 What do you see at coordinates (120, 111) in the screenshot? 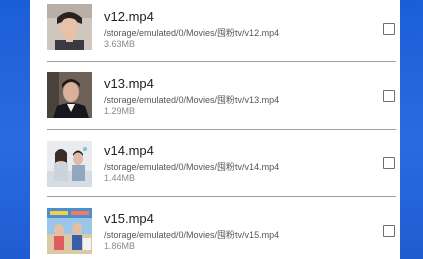
I see `file-size: 1.29MB` at bounding box center [120, 111].